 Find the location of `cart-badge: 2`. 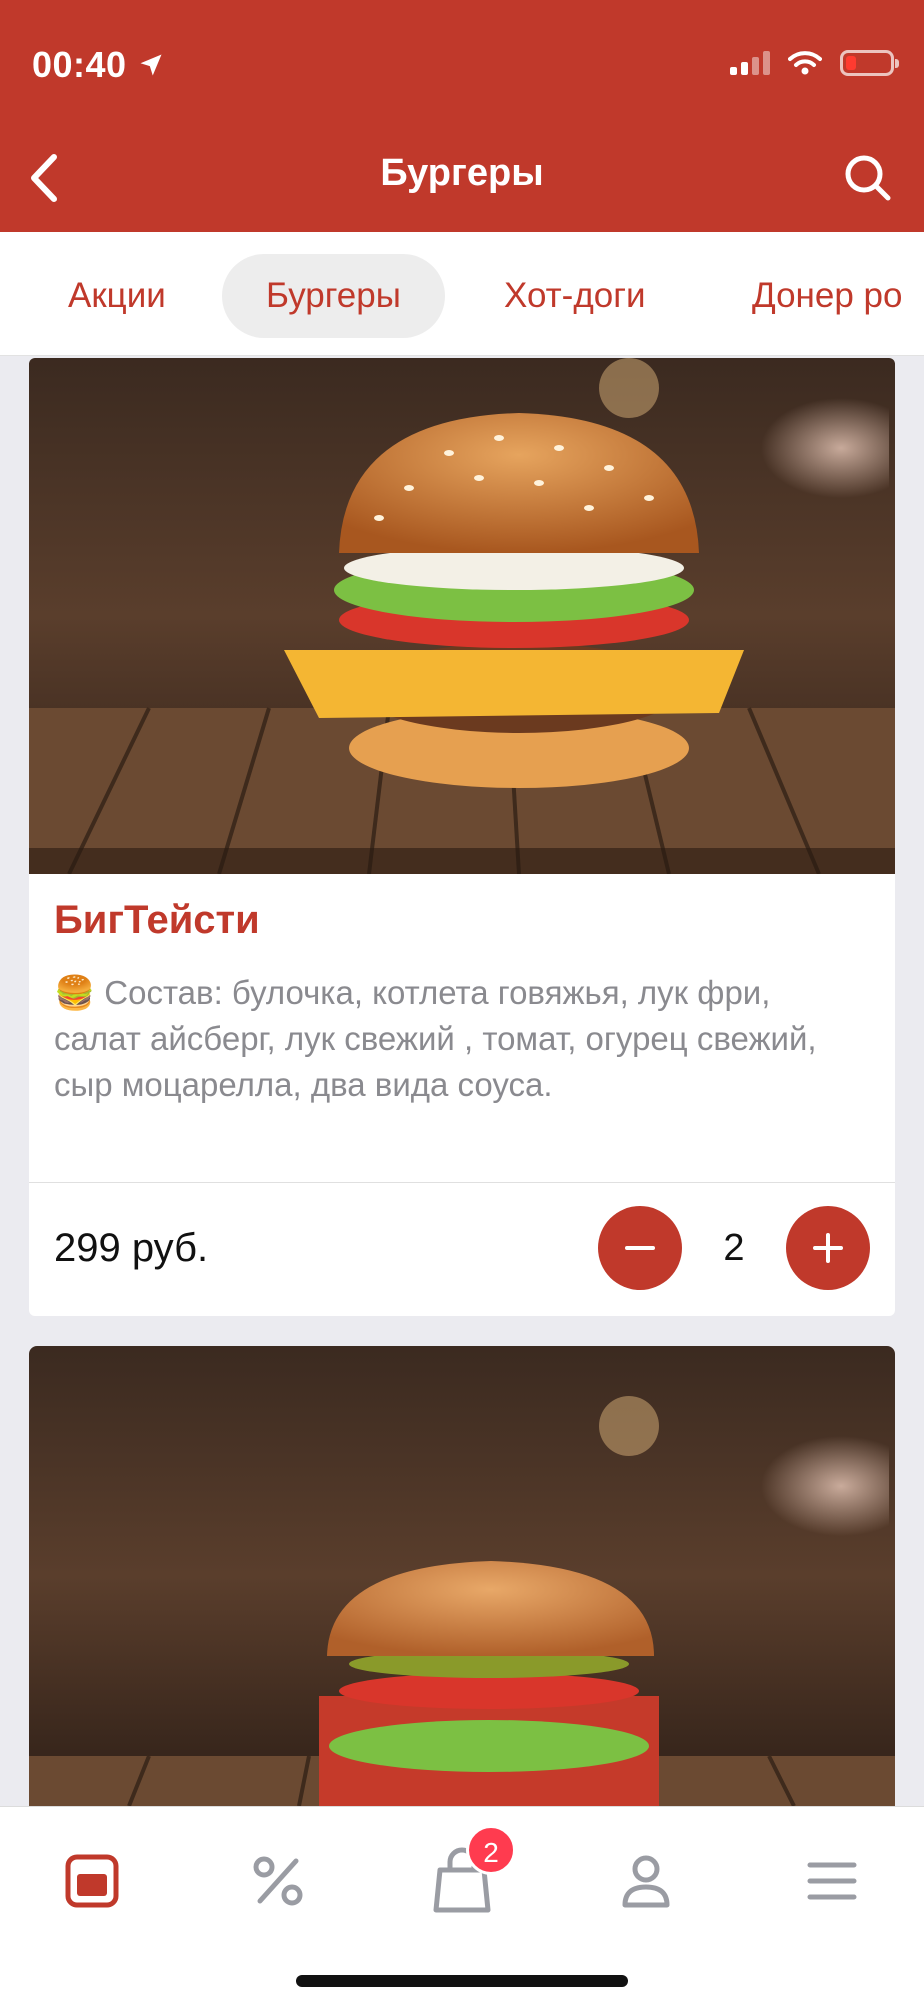

cart-badge: 2 is located at coordinates (491, 1850).